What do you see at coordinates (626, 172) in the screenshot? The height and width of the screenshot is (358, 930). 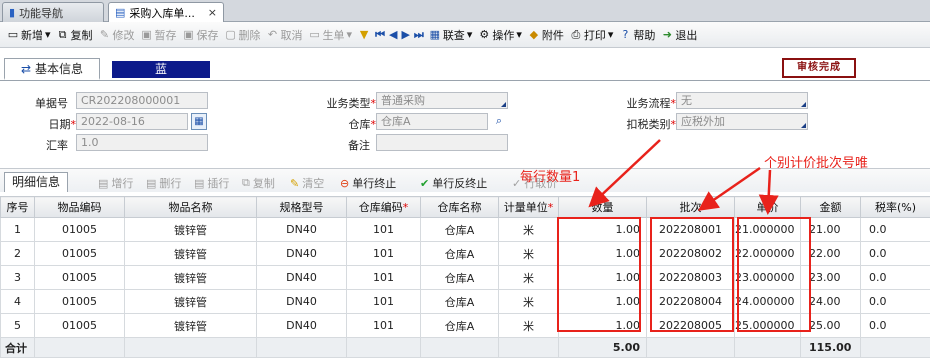 I see `arrow-to-qty` at bounding box center [626, 172].